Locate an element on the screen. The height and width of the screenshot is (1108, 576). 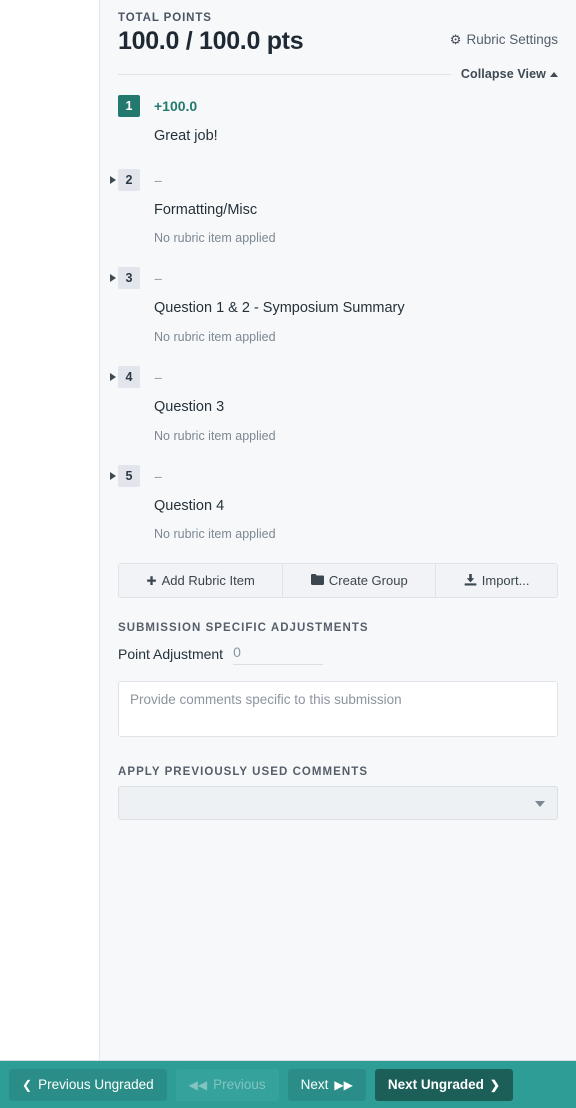
next-ungraded-button: Next Ungraded ❯ is located at coordinates (443, 1084).